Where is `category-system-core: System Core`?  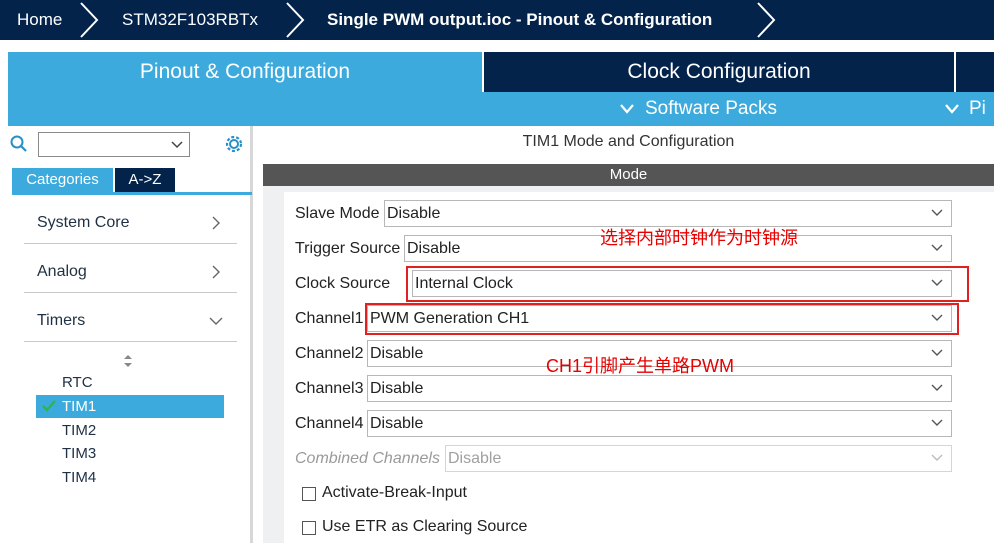 category-system-core: System Core is located at coordinates (130, 224).